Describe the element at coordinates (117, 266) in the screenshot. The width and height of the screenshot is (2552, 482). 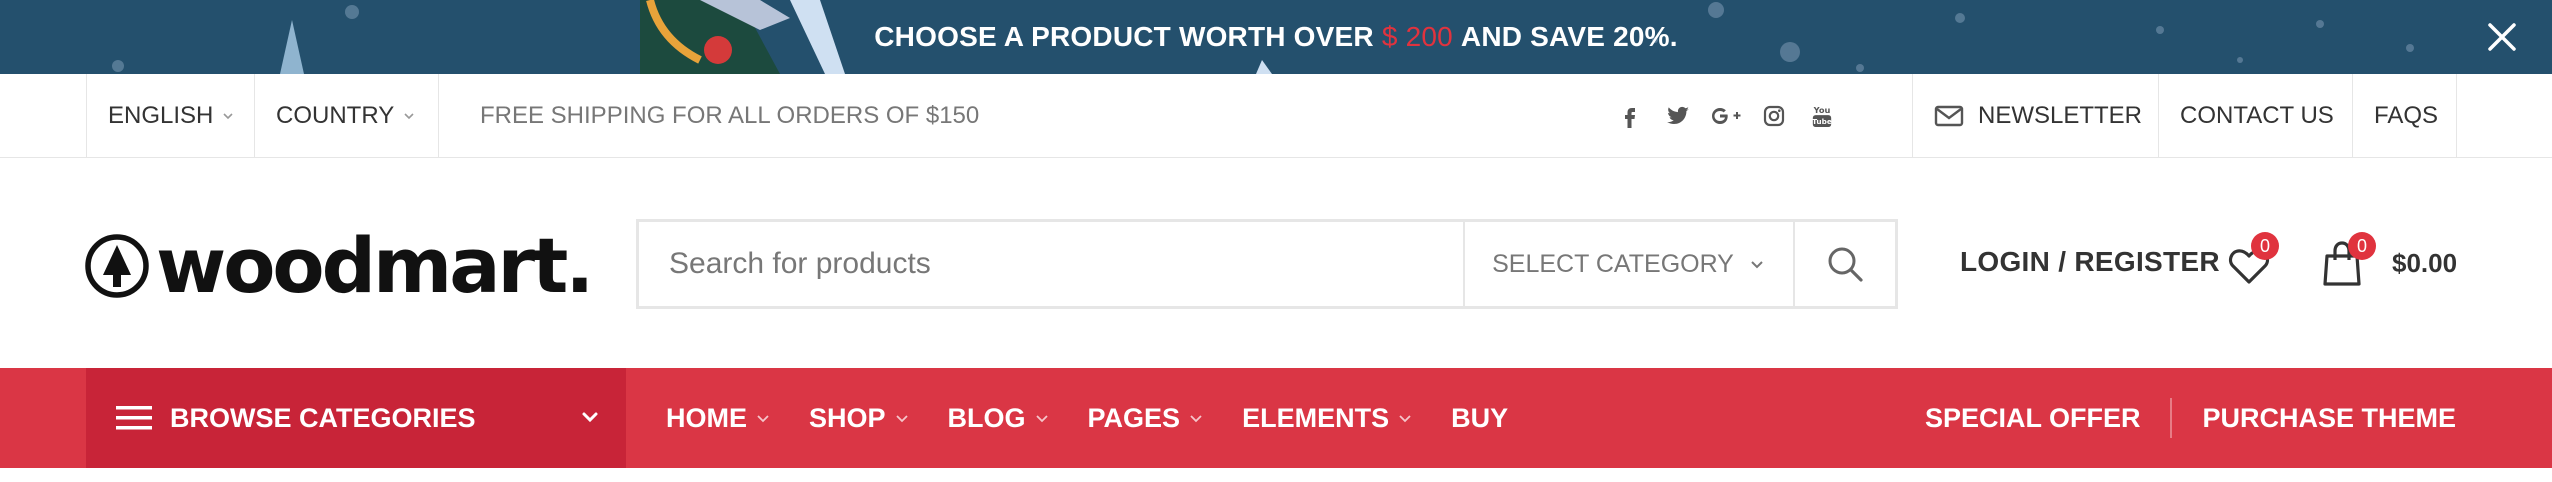
I see `tree-logo-icon` at that location.